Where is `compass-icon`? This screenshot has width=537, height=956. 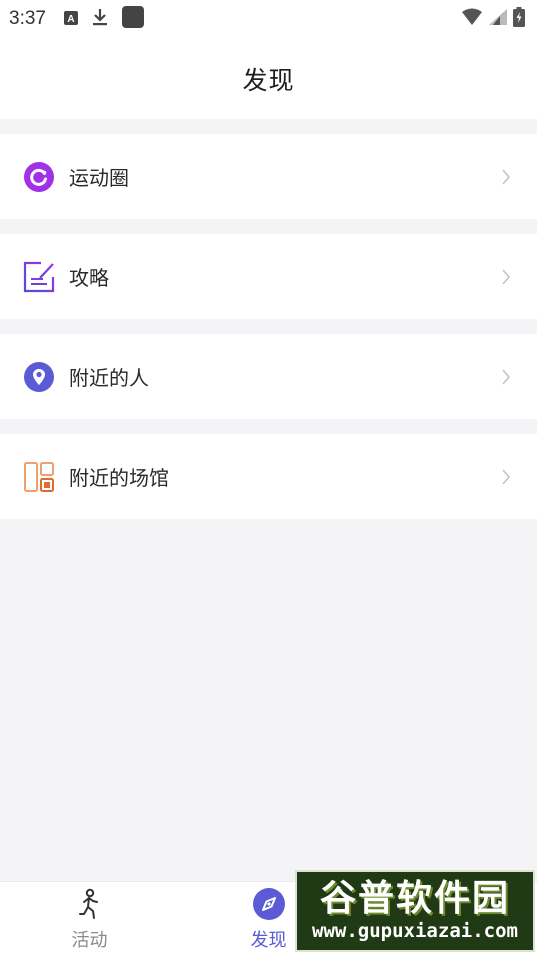
compass-icon is located at coordinates (269, 904).